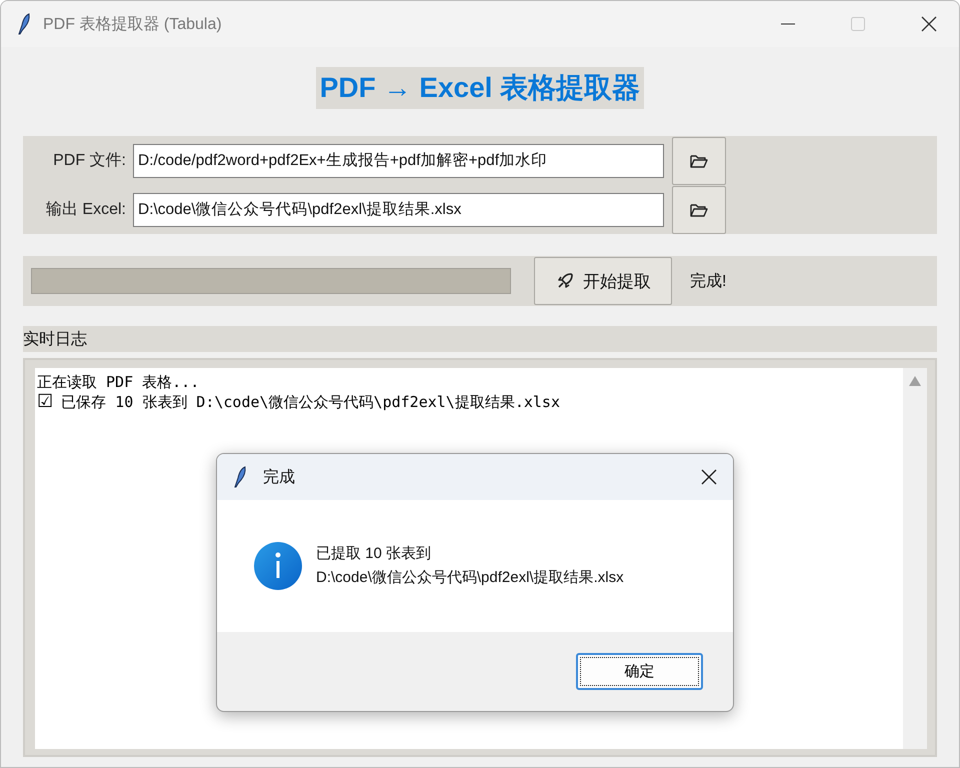  I want to click on info-icon, so click(278, 566).